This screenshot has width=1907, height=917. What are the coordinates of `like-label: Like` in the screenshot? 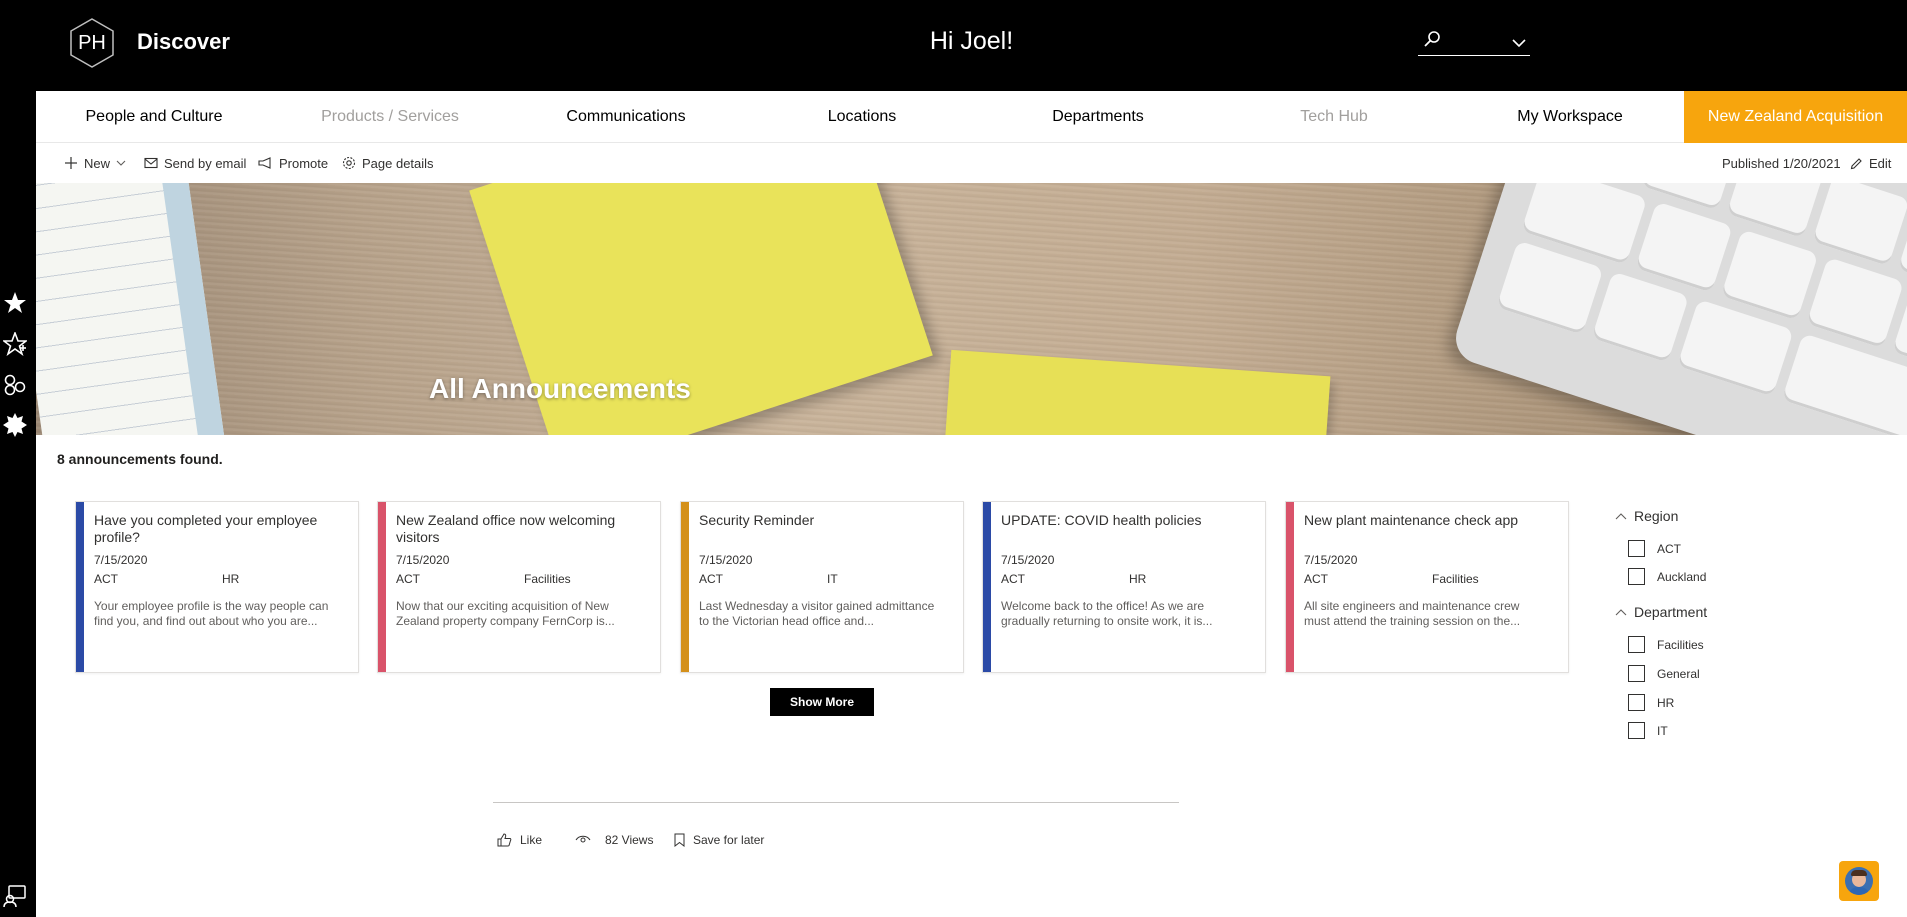 It's located at (531, 840).